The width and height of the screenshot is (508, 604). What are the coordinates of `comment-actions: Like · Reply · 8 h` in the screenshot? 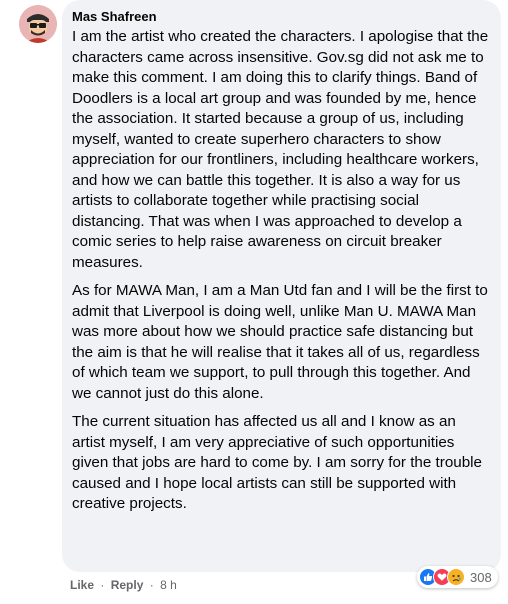 It's located at (123, 585).